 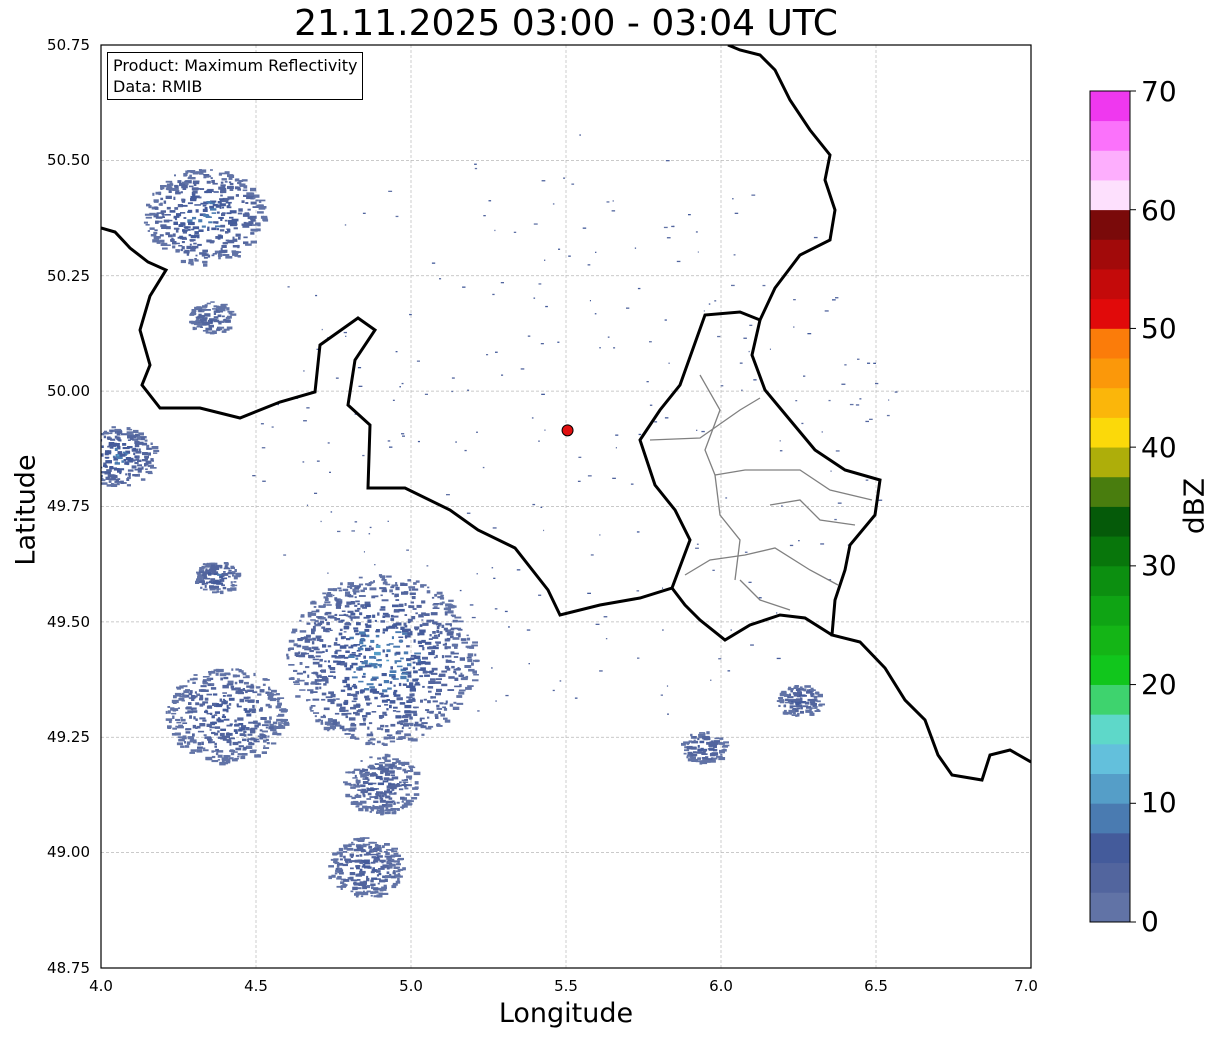 I want to click on x-tick-label: 6.0, so click(x=721, y=986).